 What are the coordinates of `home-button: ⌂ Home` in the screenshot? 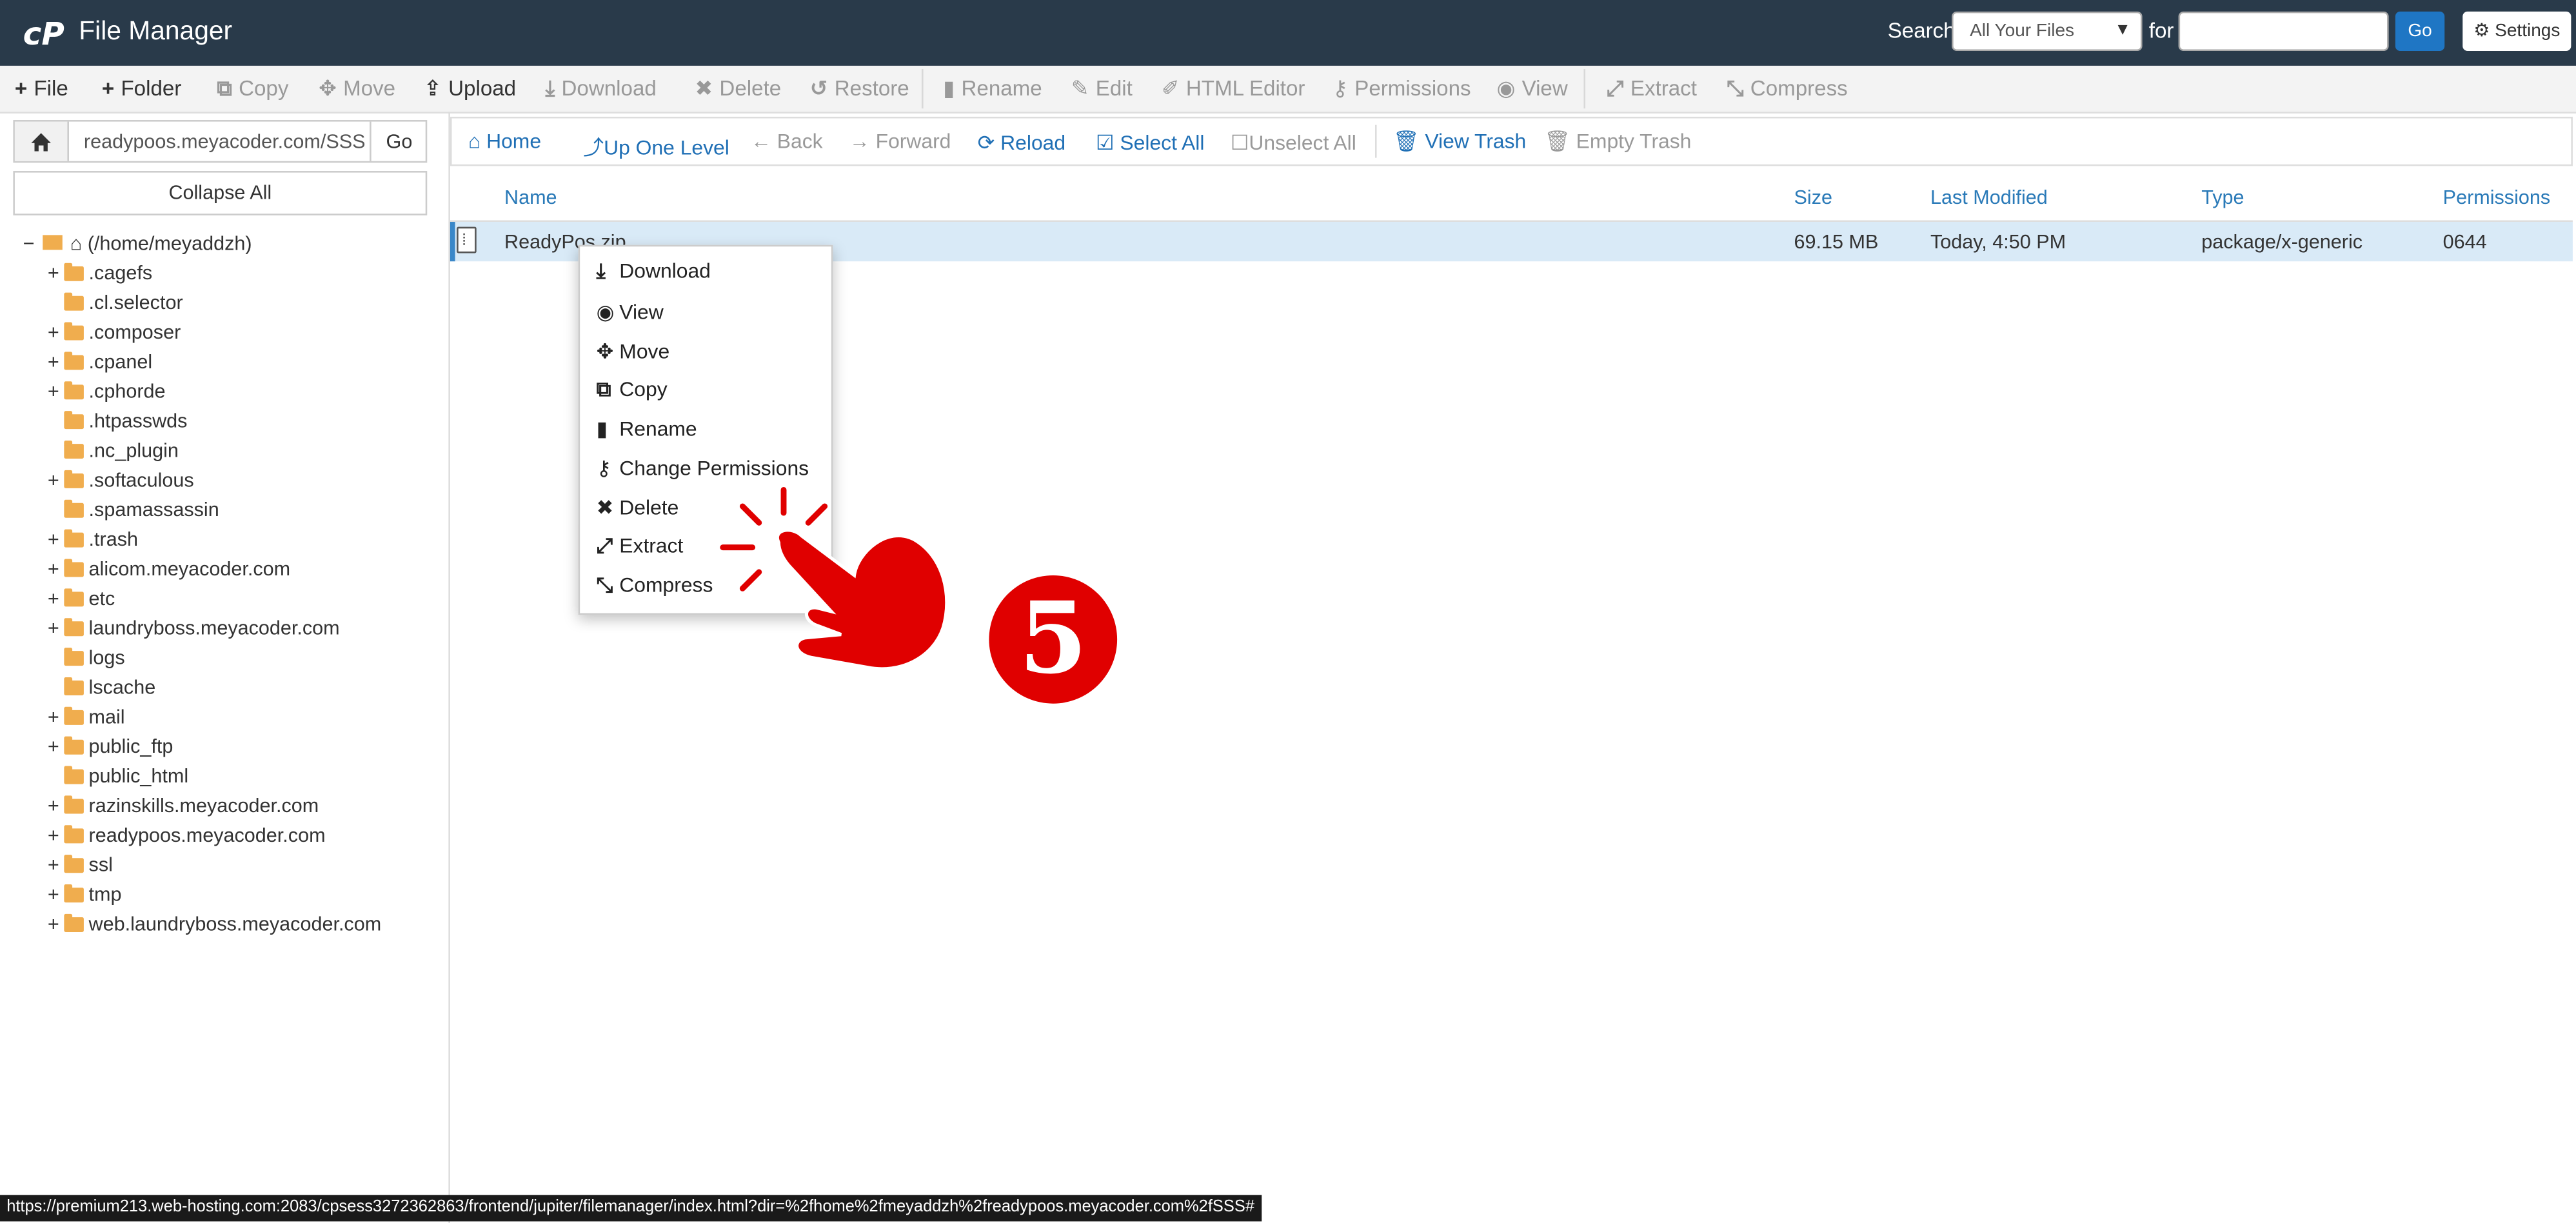 It's located at (504, 141).